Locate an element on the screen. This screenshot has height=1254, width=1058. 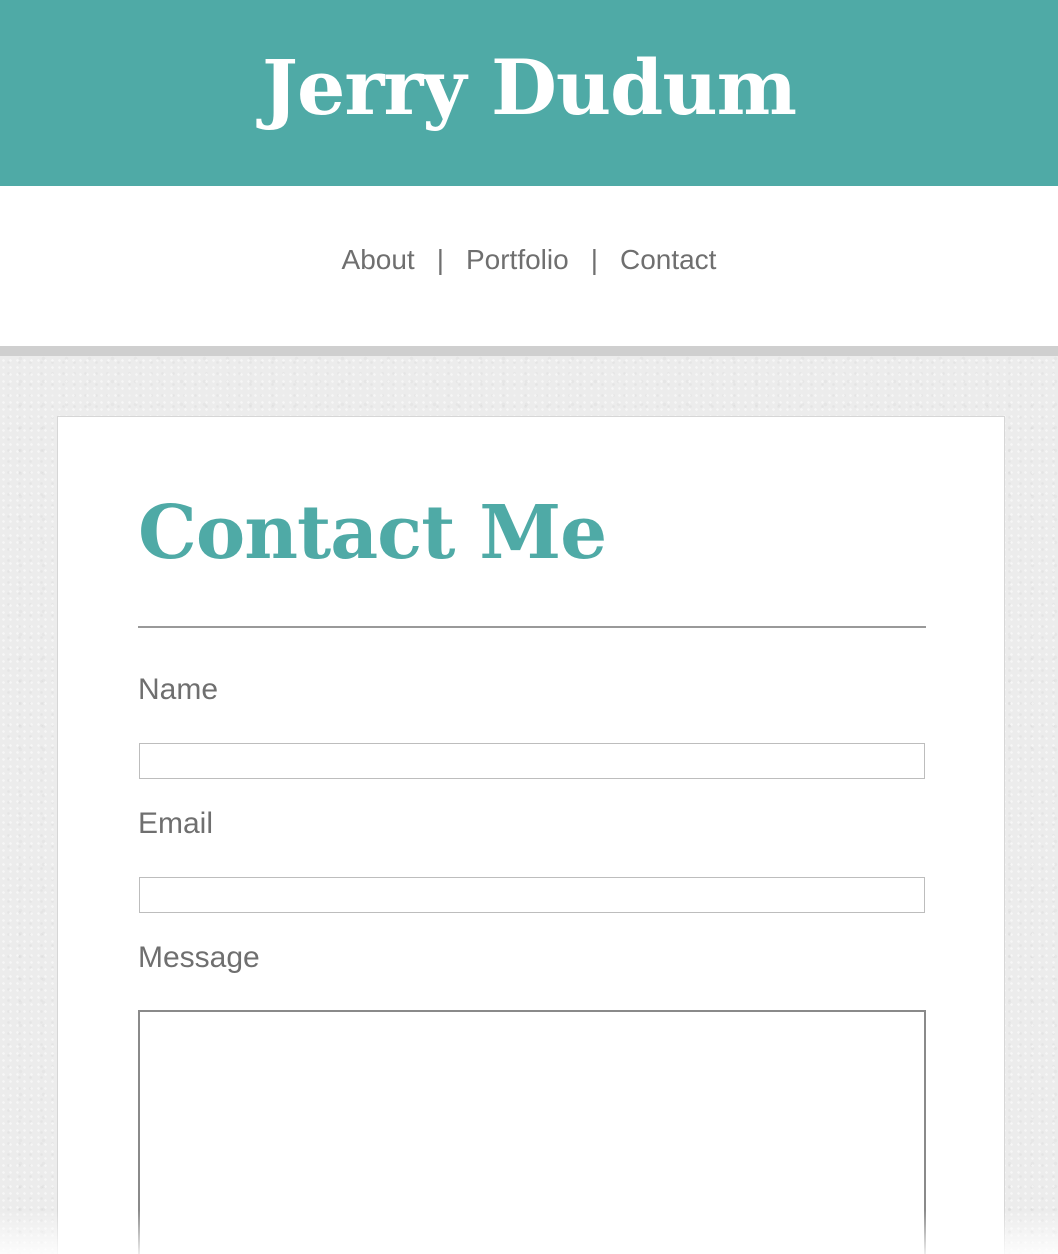
nav-link-contact: Contact is located at coordinates (668, 260).